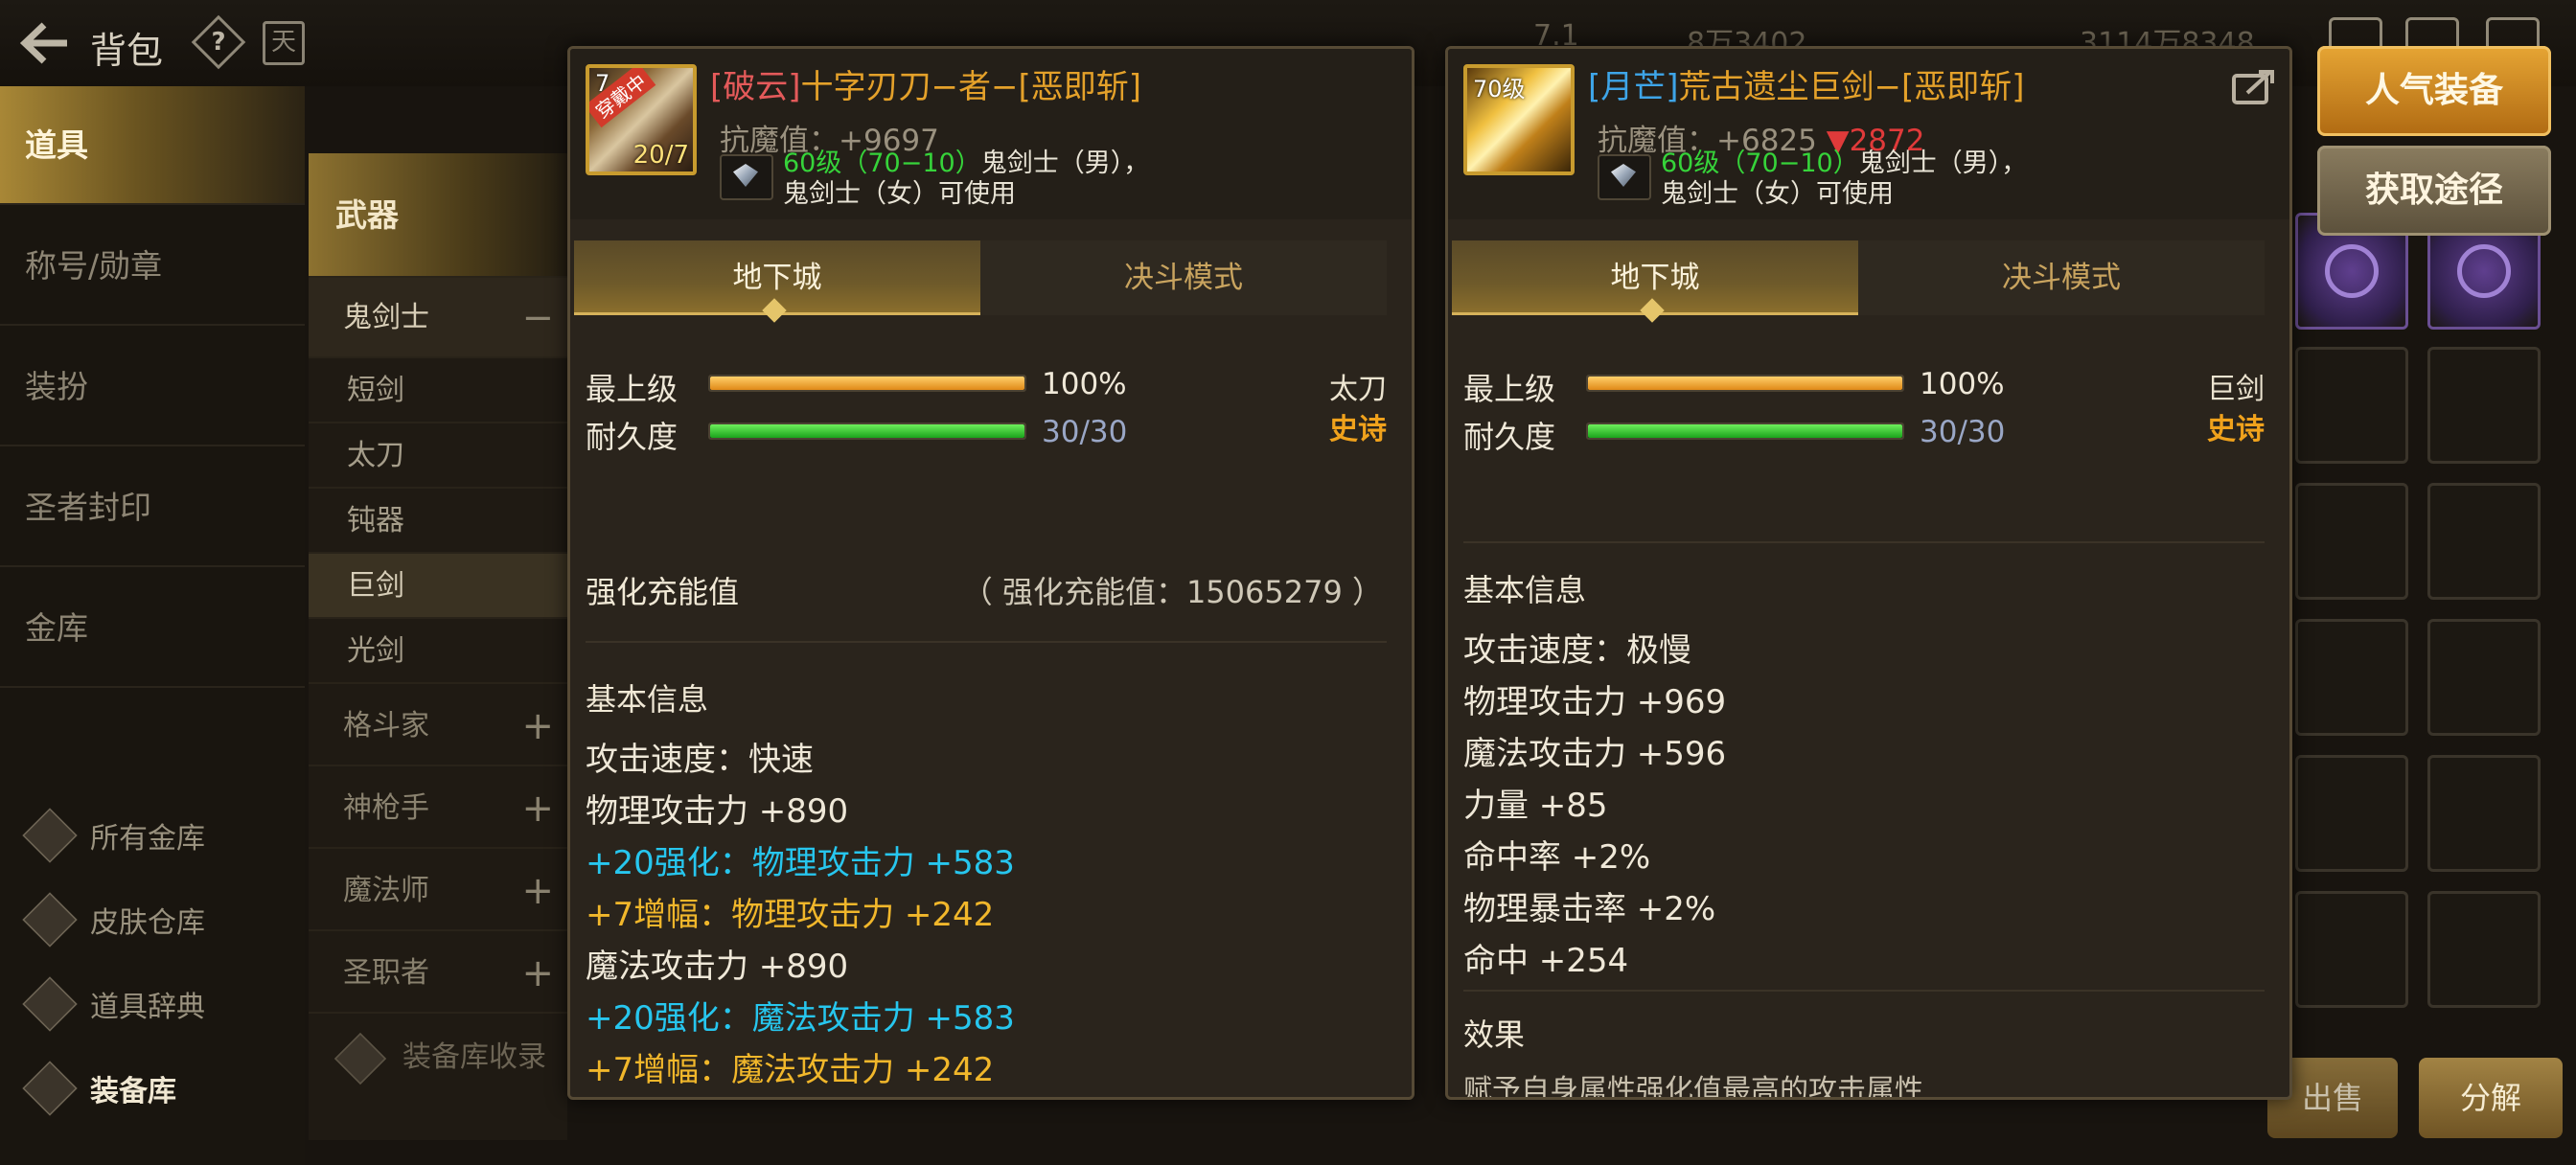  What do you see at coordinates (1777, 194) in the screenshot?
I see `required-class-2: 鬼剑士（女）可使用` at bounding box center [1777, 194].